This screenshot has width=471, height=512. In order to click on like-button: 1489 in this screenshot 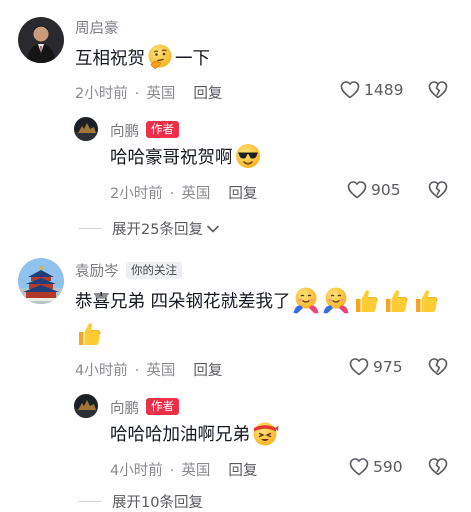, I will do `click(371, 90)`.